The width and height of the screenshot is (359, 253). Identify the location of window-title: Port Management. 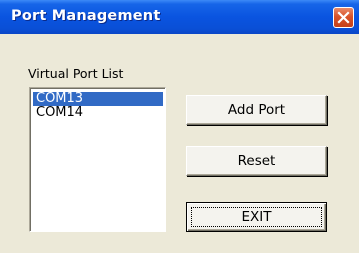
(86, 16).